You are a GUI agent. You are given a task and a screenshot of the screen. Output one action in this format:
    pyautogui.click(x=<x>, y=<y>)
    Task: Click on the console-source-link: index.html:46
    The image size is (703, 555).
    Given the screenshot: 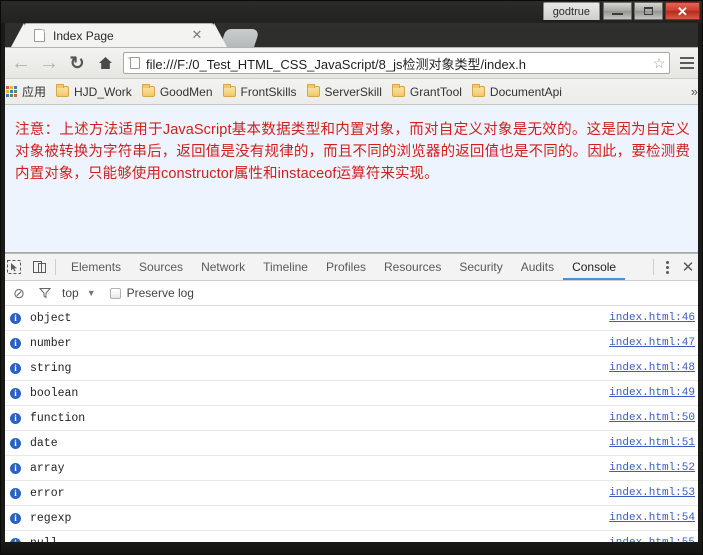 What is the action you would take?
    pyautogui.click(x=652, y=318)
    